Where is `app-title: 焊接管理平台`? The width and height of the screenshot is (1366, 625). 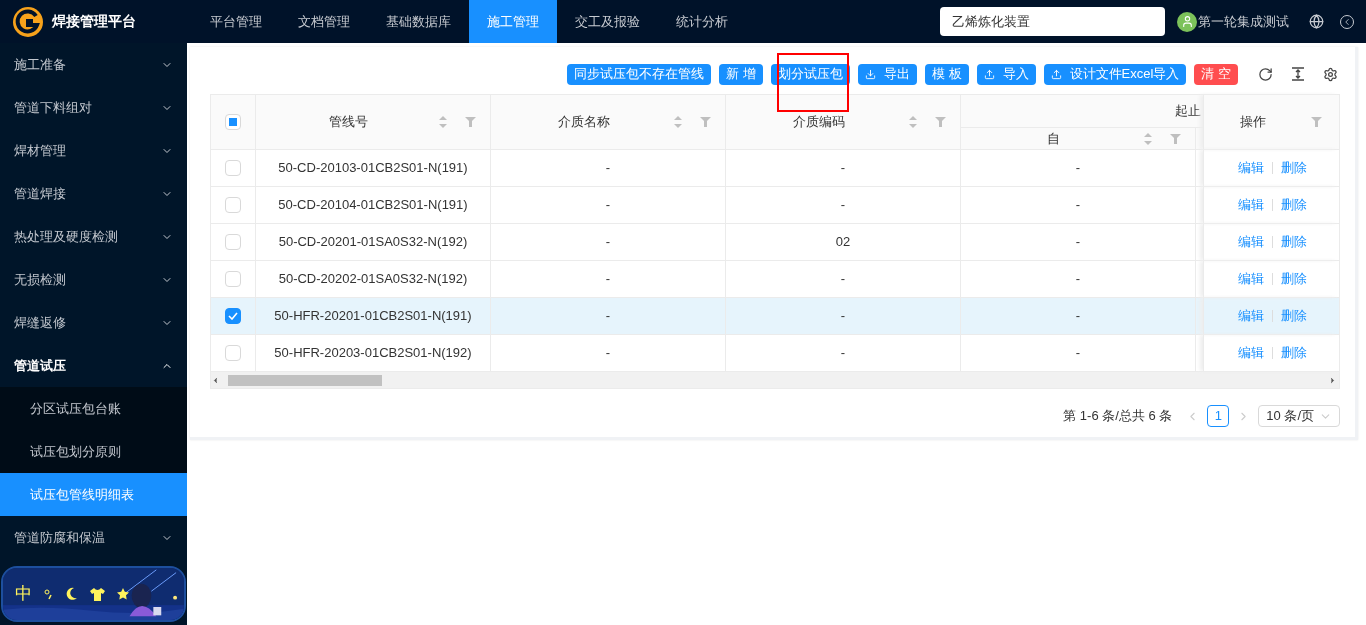 app-title: 焊接管理平台 is located at coordinates (94, 21).